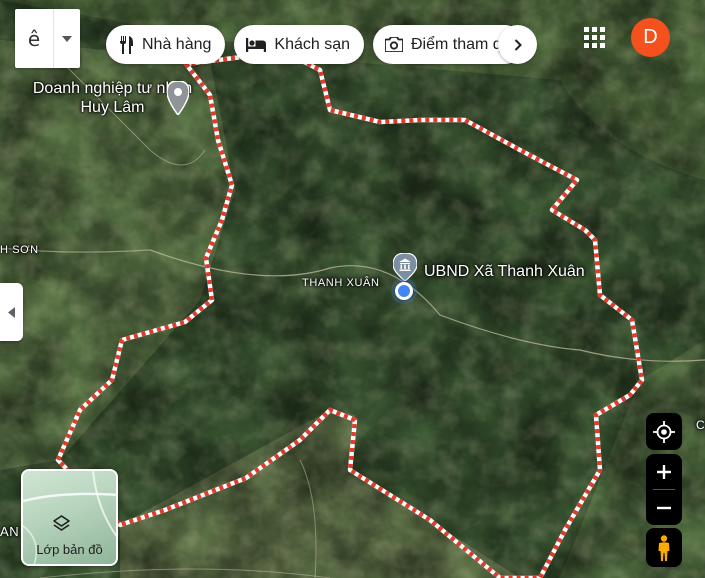 The height and width of the screenshot is (578, 705). Describe the element at coordinates (504, 272) in the screenshot. I see `place-label-ubnd: UBND Xã Thanh Xuân` at that location.